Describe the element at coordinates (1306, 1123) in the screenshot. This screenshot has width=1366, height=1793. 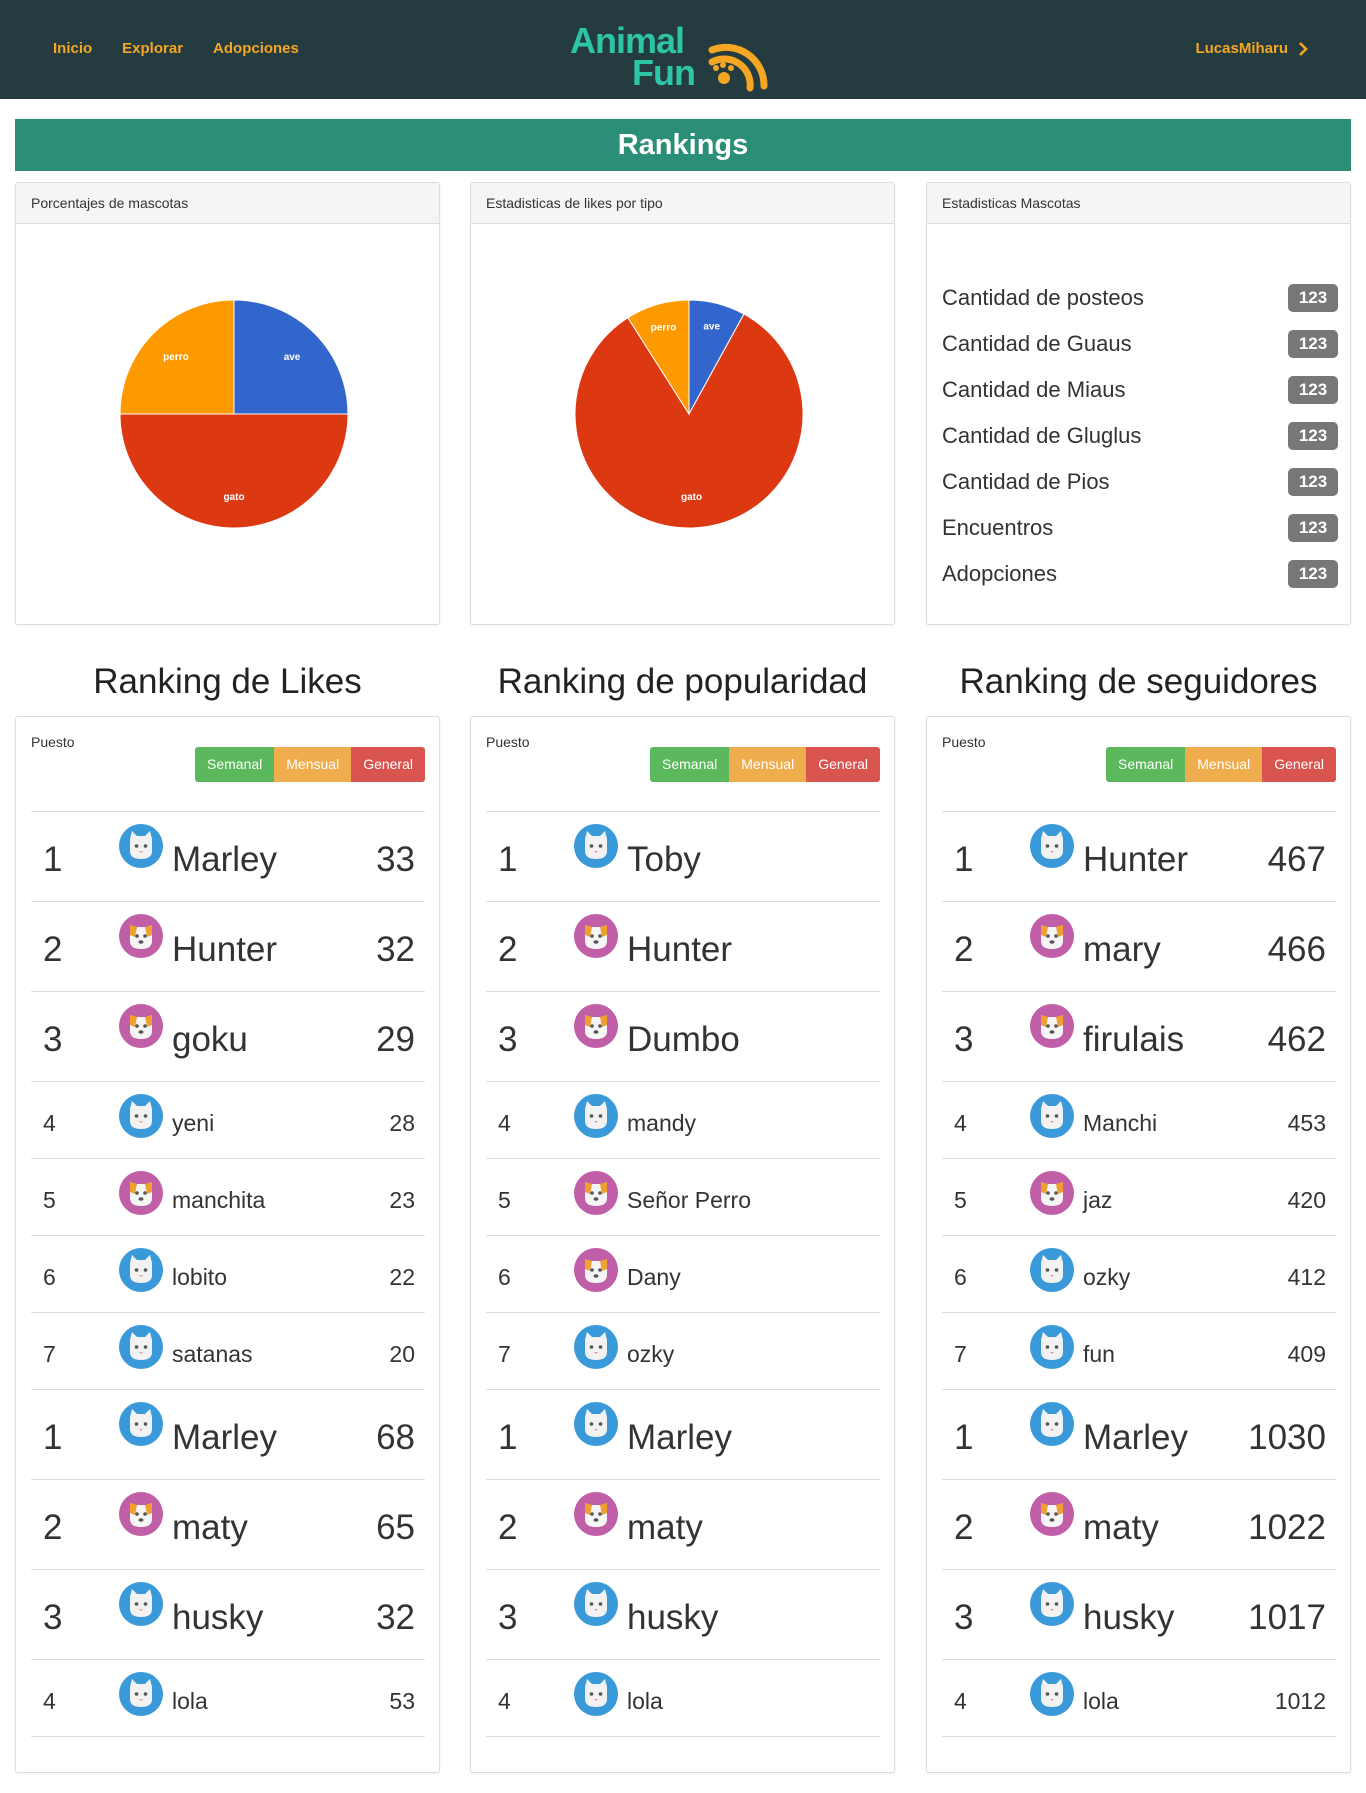
I see `rank-value: 453` at that location.